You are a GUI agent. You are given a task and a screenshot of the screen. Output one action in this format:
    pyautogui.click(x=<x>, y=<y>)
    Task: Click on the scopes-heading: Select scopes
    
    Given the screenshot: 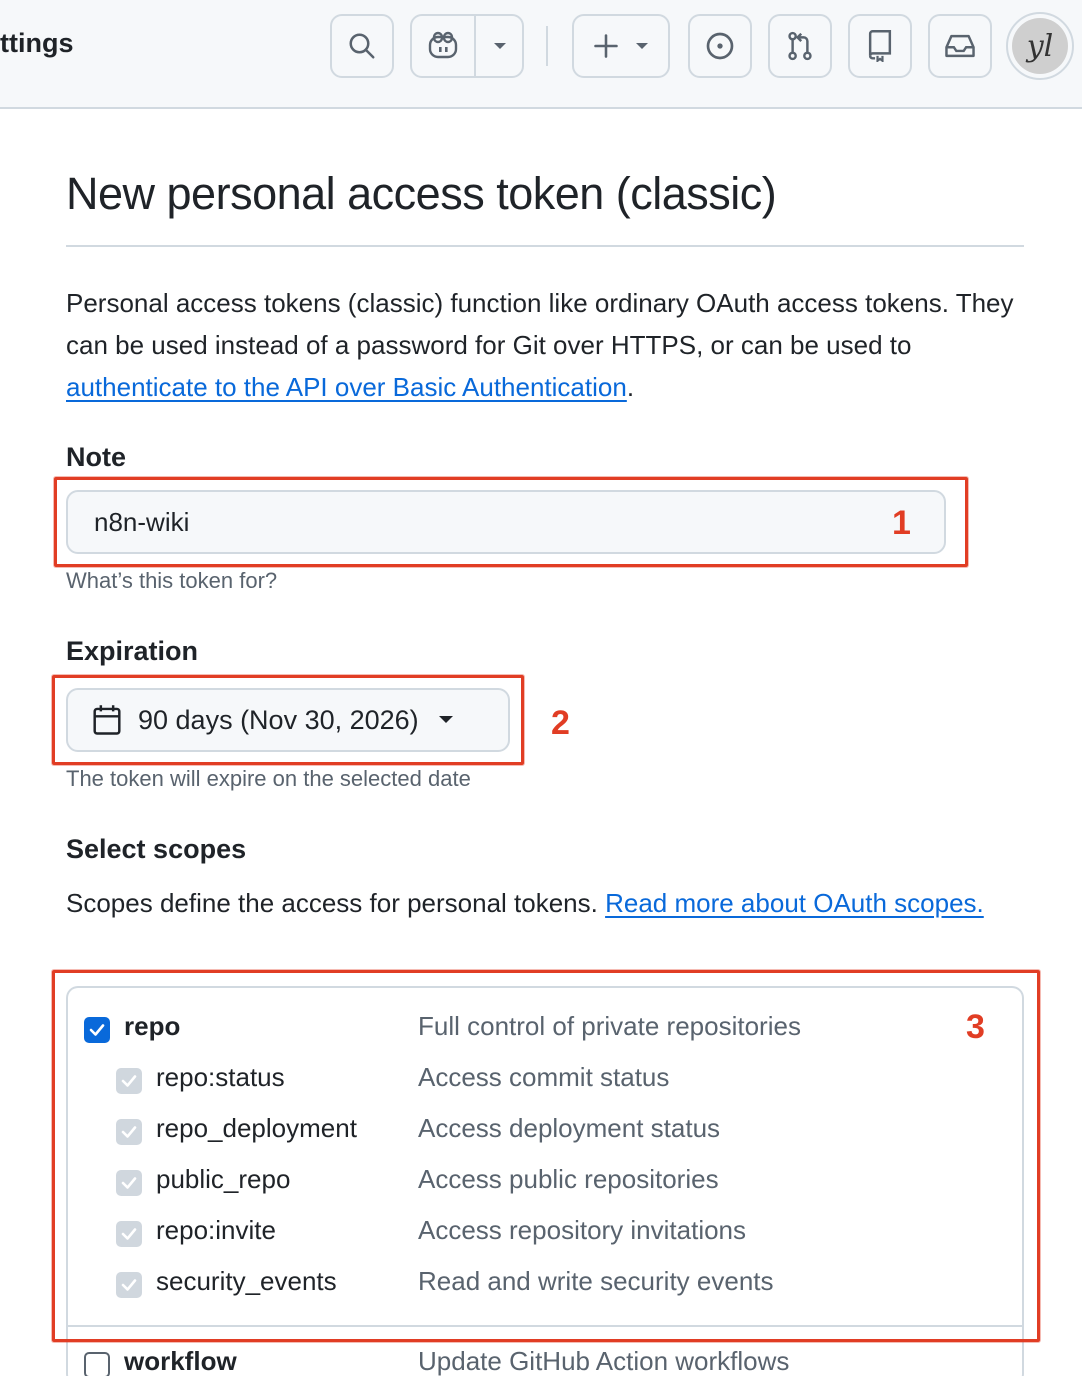 What is the action you would take?
    pyautogui.click(x=156, y=849)
    